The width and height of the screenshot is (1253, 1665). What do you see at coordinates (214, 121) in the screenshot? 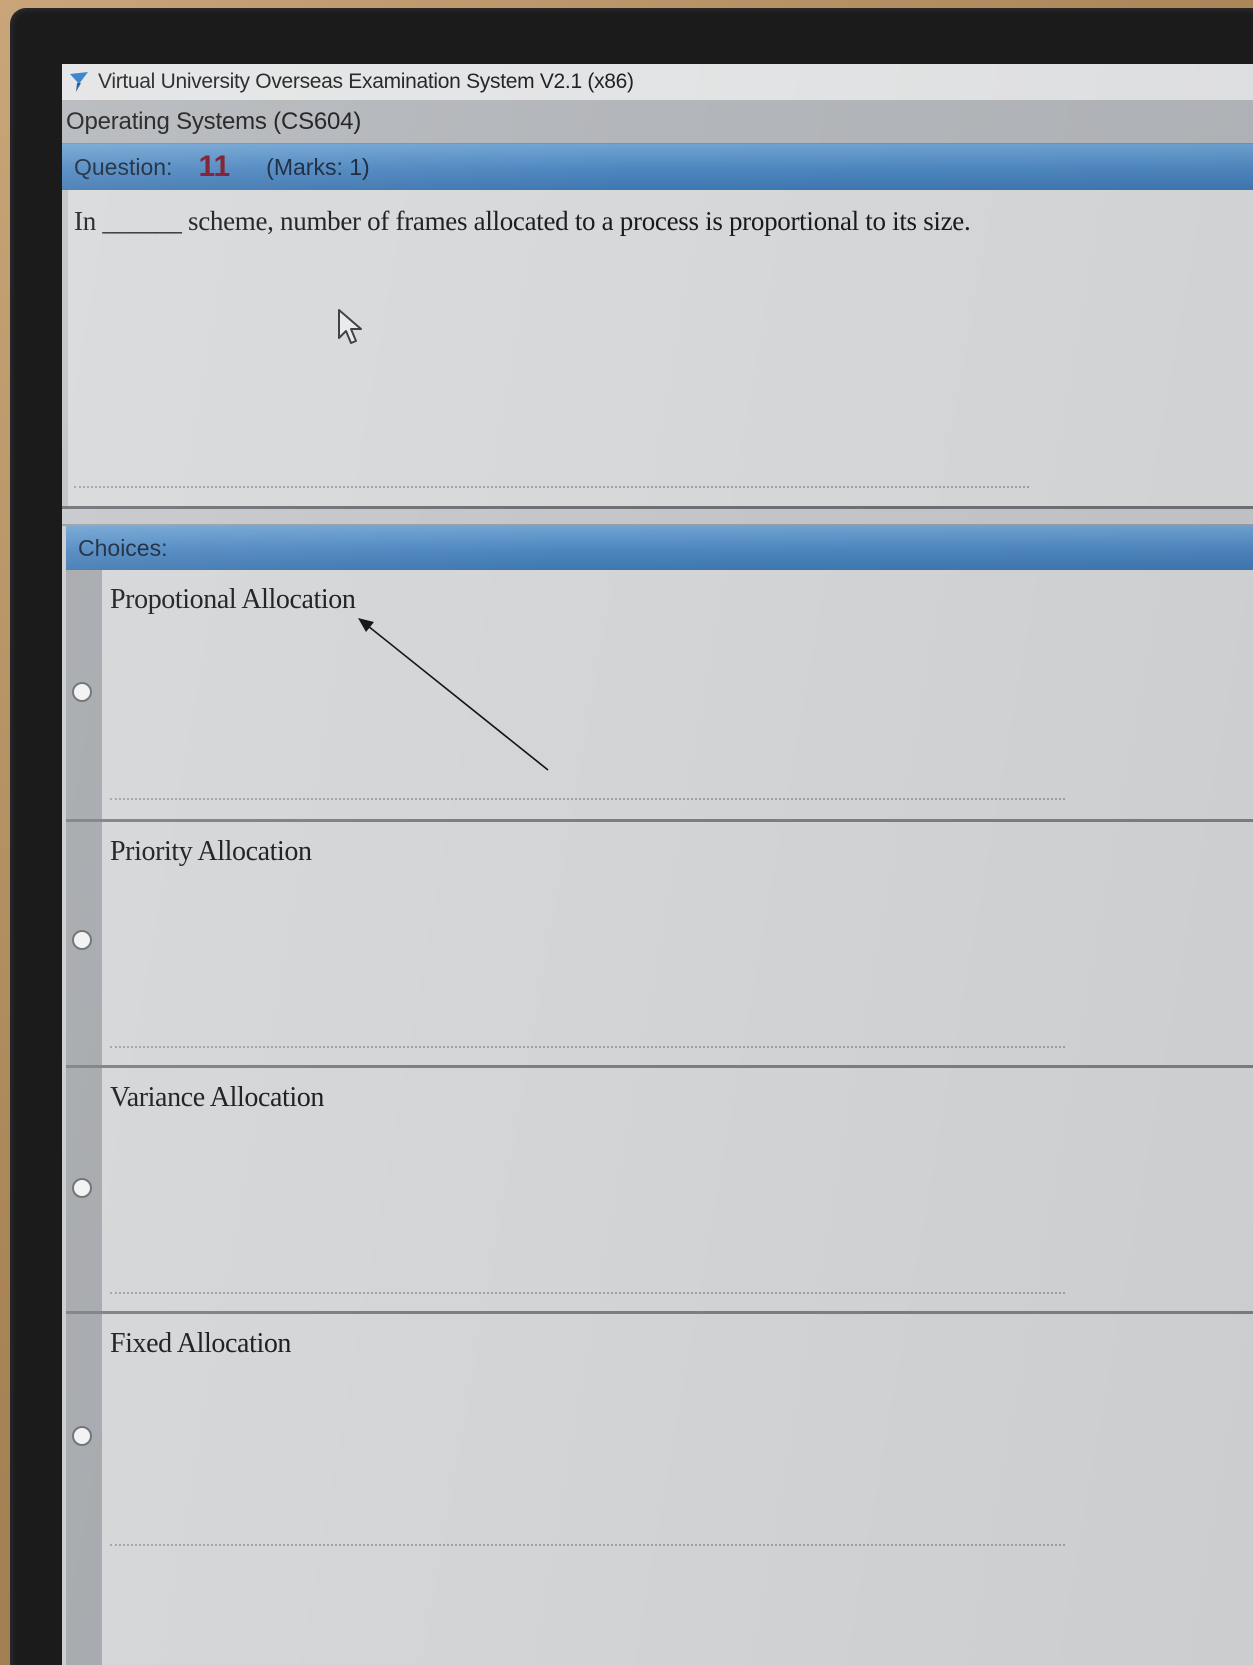
I see `course-title: Operating Systems (CS604)` at bounding box center [214, 121].